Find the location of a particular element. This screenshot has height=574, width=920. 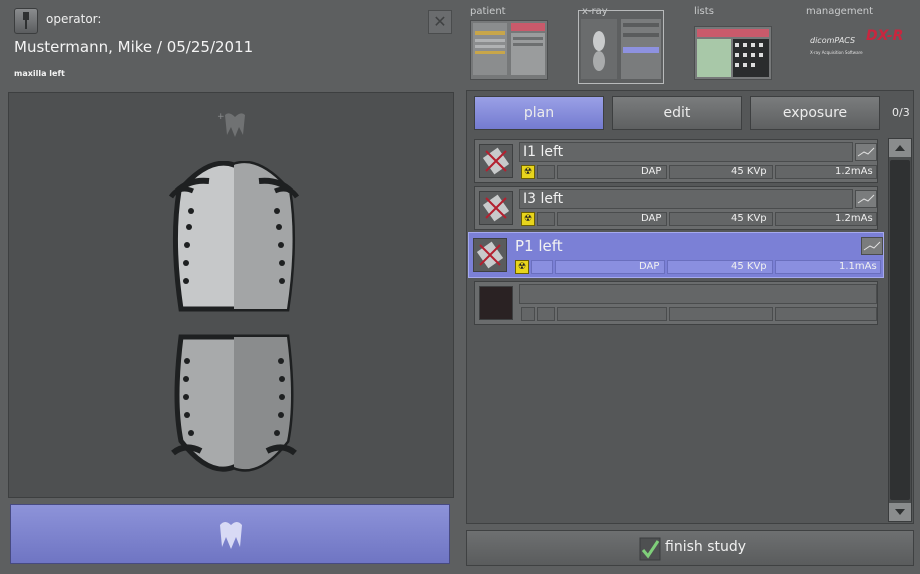

scroll-thumb is located at coordinates (900, 330).